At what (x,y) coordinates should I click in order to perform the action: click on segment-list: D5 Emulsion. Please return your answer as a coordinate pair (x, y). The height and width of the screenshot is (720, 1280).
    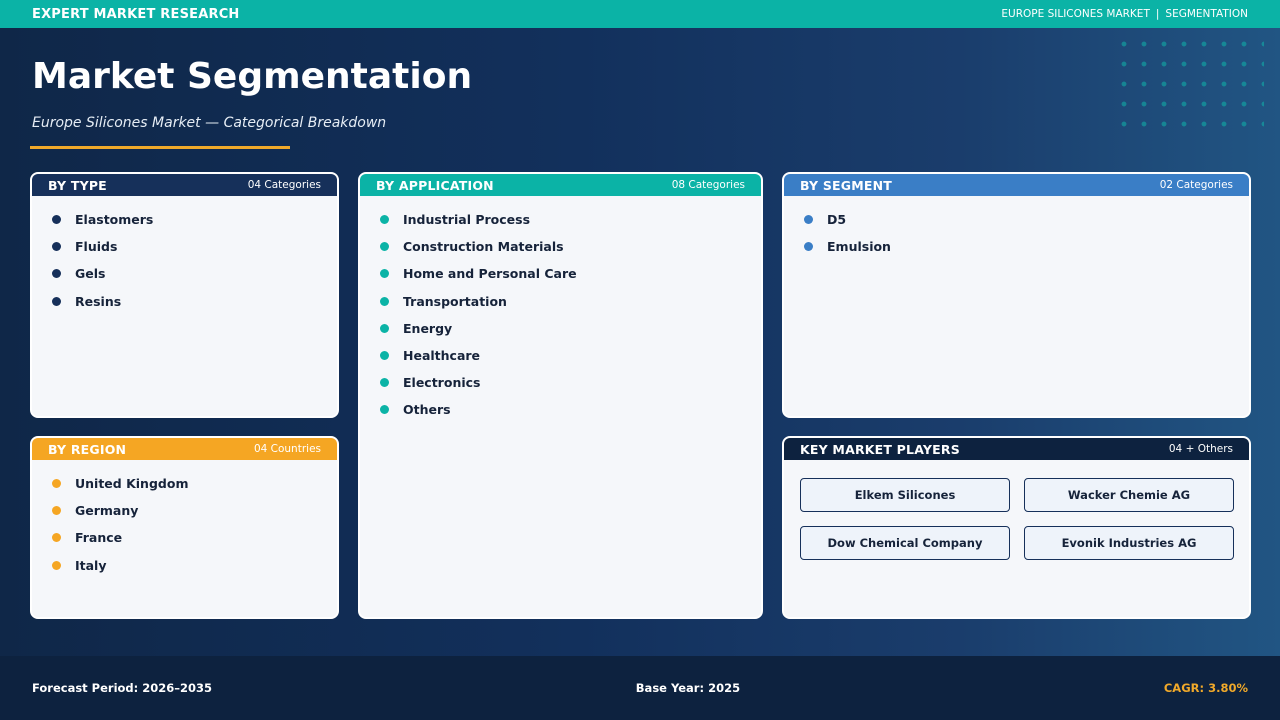
    Looking at the image, I should click on (1016, 228).